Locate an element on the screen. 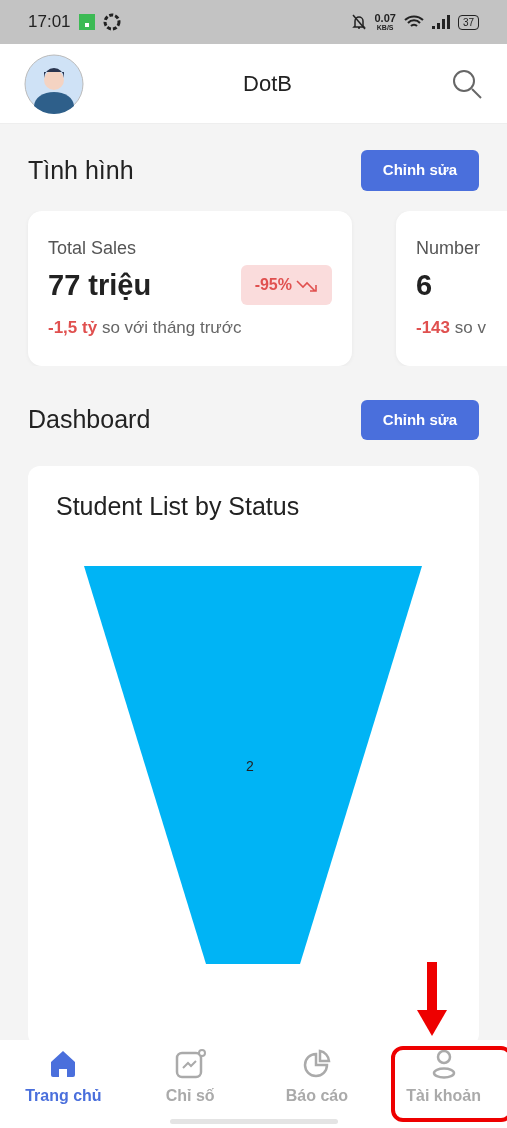 This screenshot has height=1128, width=507. kpi-card: Number 6 -143 so v is located at coordinates (451, 288).